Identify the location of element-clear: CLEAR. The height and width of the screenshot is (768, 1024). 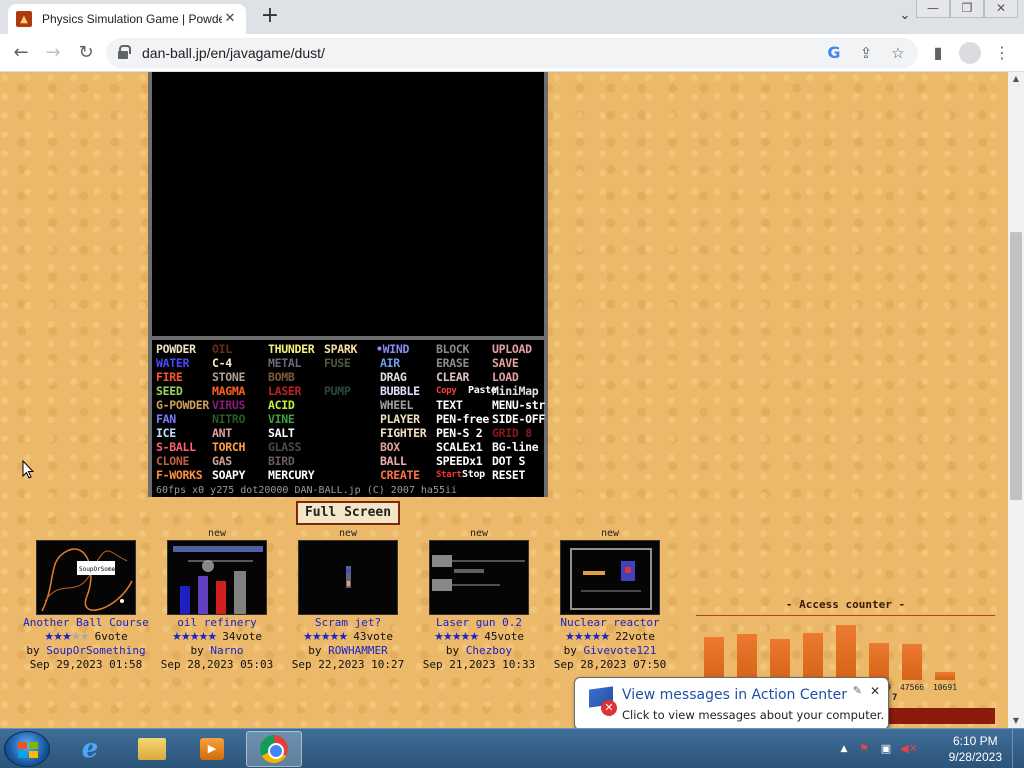
(452, 377).